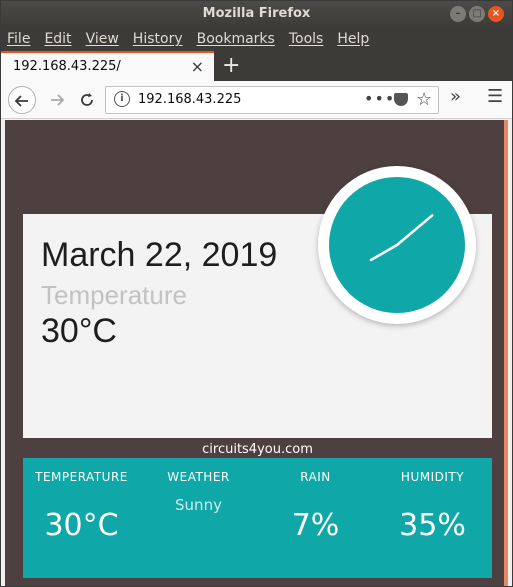 The height and width of the screenshot is (587, 513). I want to click on stat-rain: RAIN 7%, so click(315, 518).